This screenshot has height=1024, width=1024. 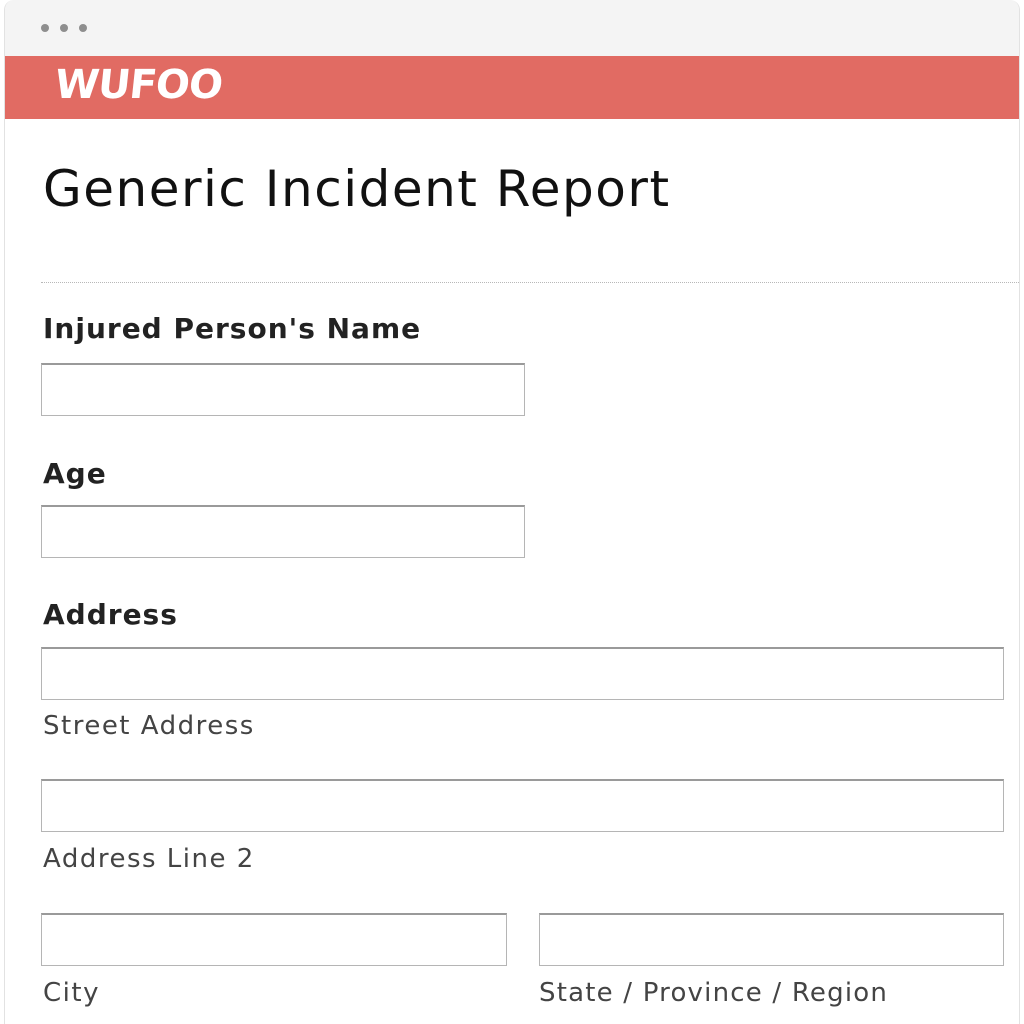 I want to click on age-label: Age, so click(x=75, y=473).